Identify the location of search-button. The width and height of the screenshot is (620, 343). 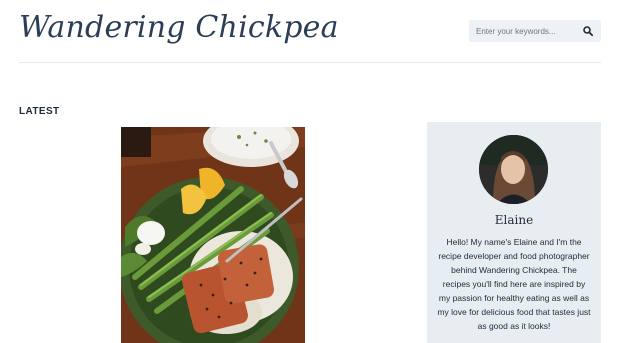
(588, 31).